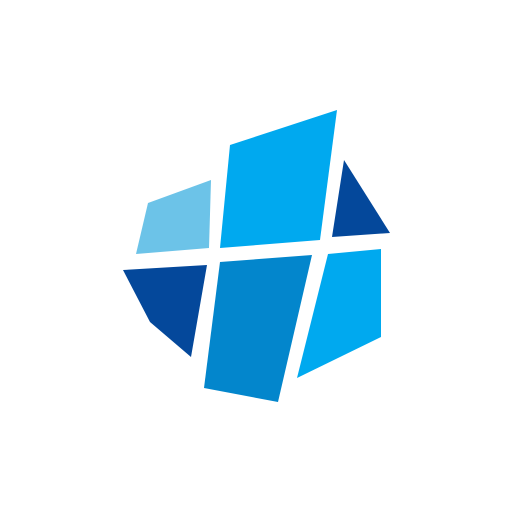 The width and height of the screenshot is (512, 512). I want to click on logo-facet-top-left, so click(173, 217).